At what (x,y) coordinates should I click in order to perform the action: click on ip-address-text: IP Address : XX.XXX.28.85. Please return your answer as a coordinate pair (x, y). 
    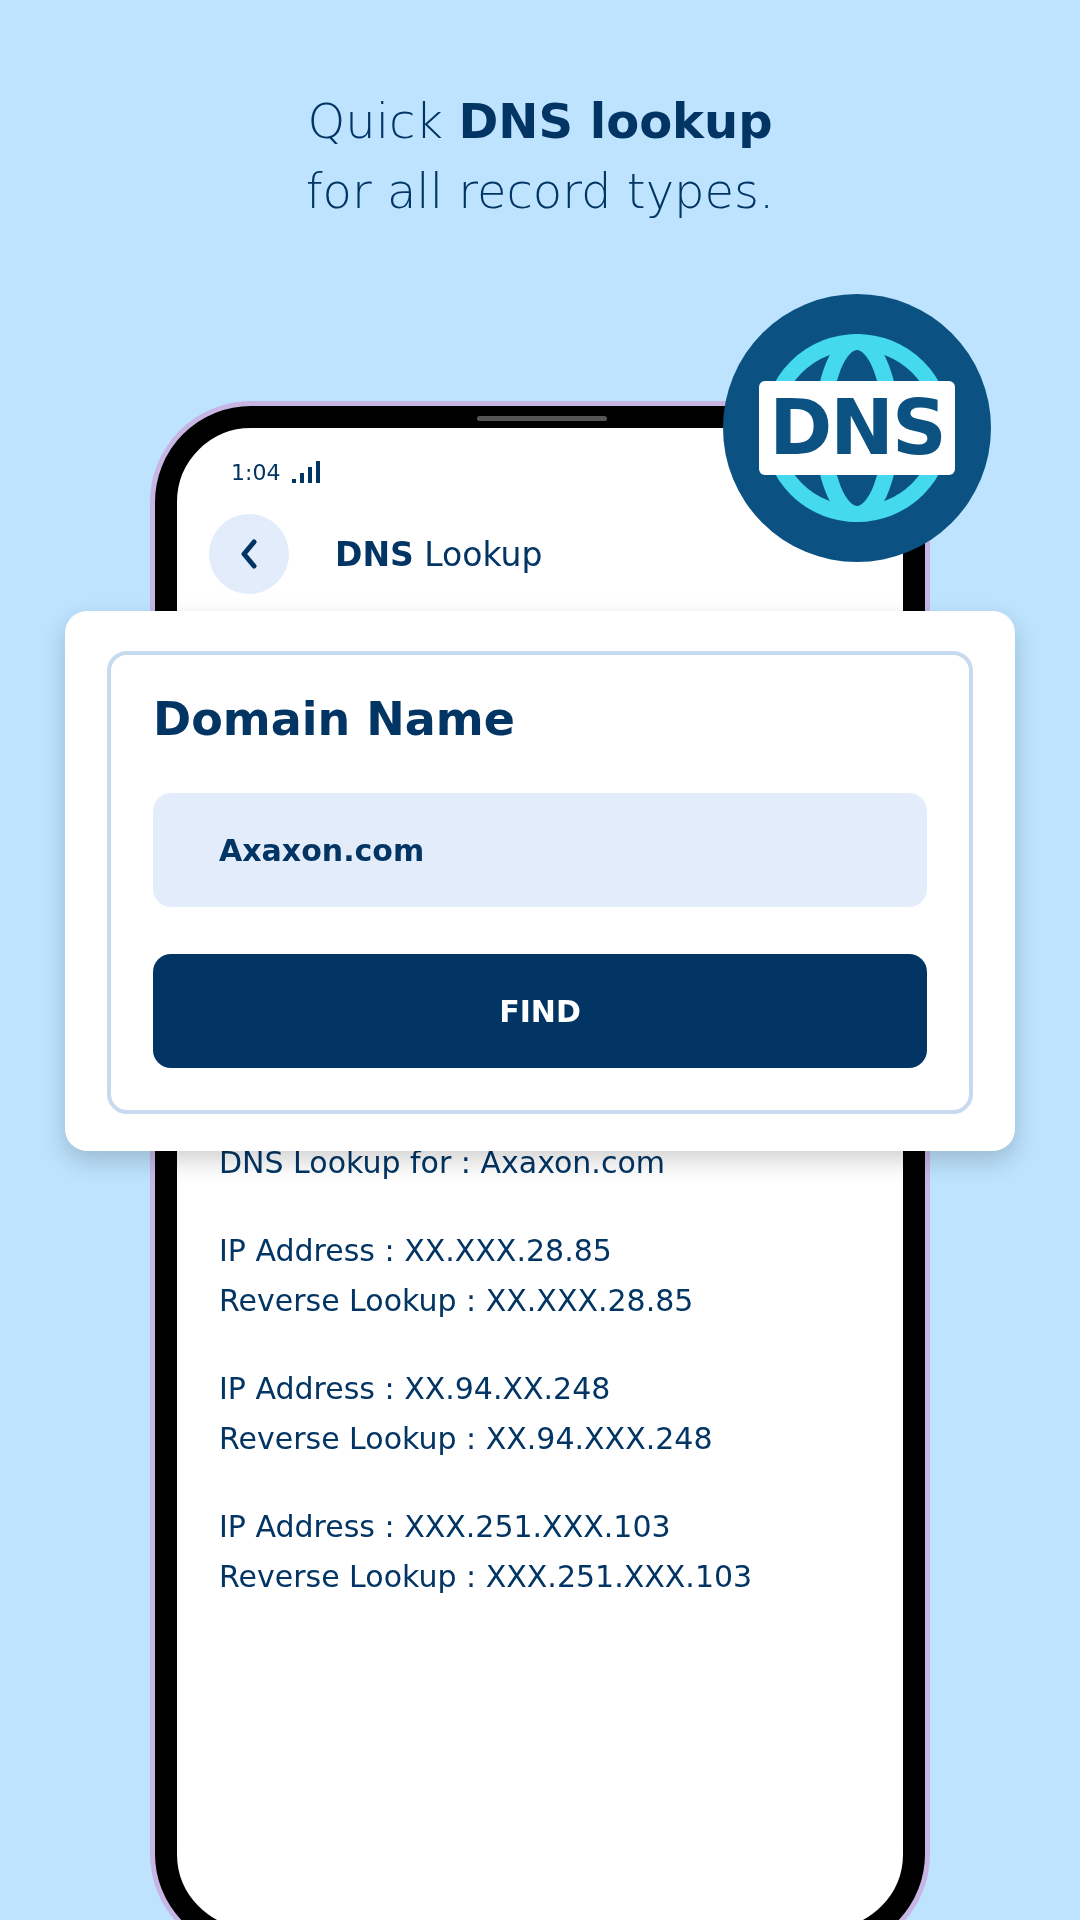
    Looking at the image, I should click on (416, 1251).